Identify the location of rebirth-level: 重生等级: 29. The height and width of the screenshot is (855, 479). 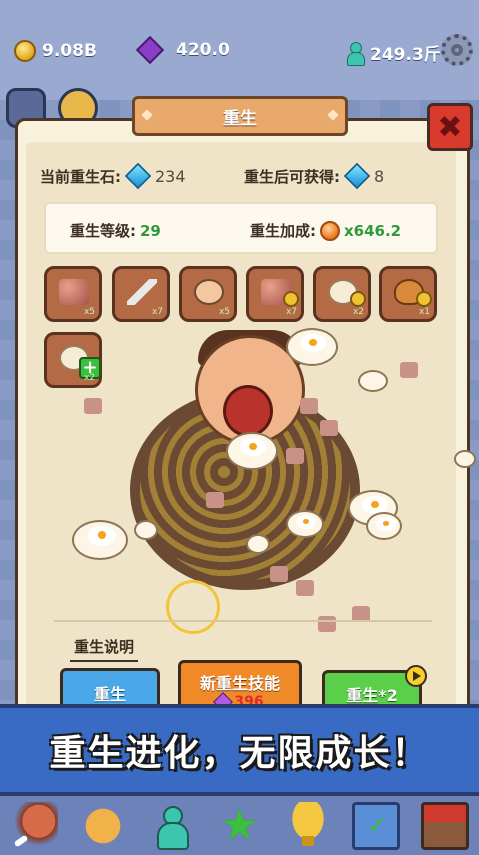
(115, 230).